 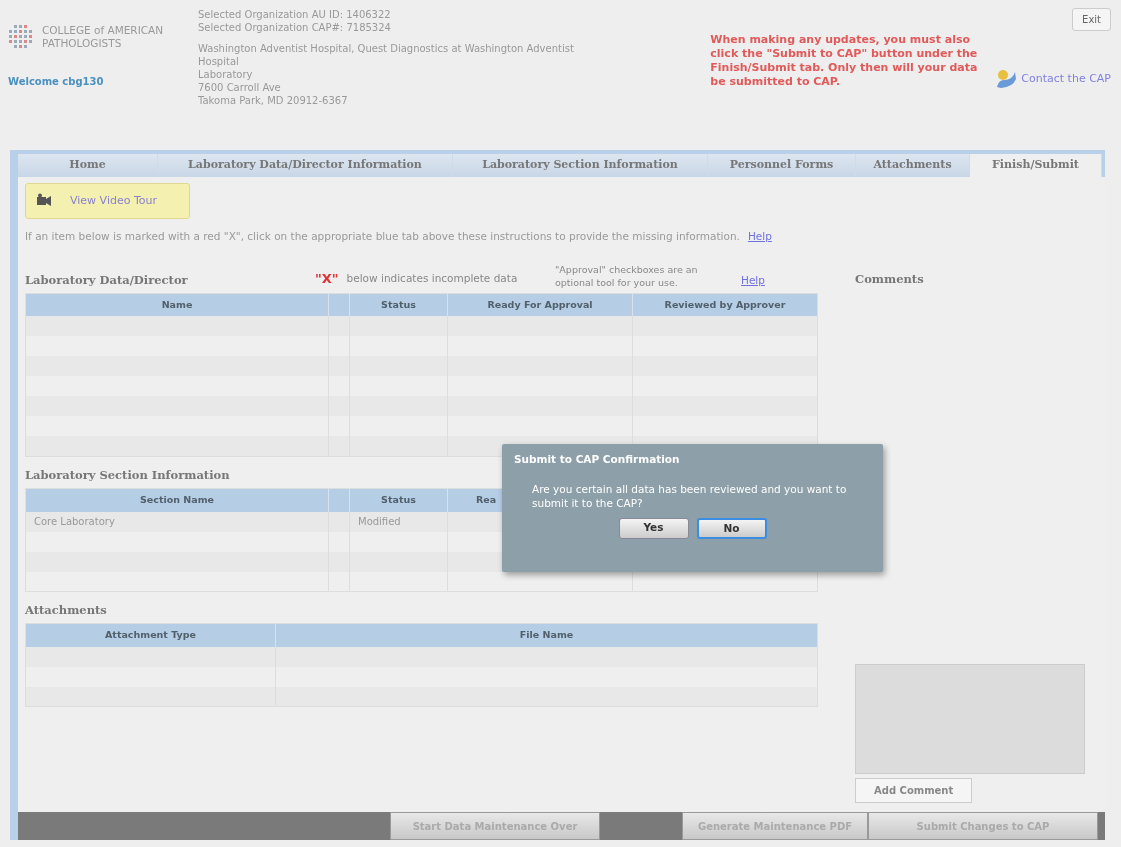 I want to click on tab: Personnel Forms, so click(x=782, y=165).